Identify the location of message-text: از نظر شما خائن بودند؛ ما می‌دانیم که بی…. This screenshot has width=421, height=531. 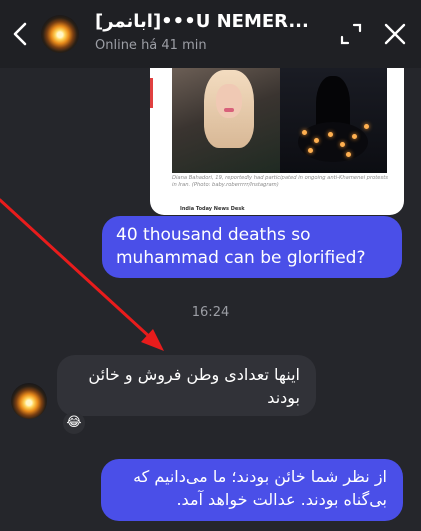
(260, 488).